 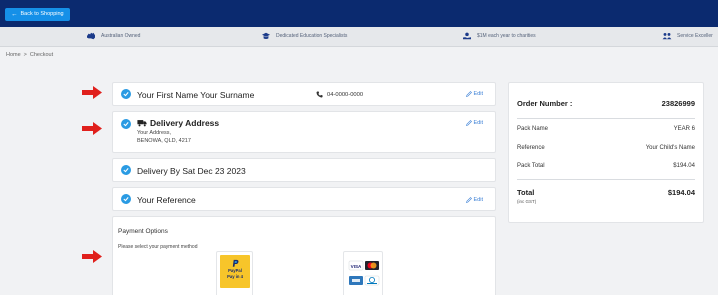 I want to click on order-number-row: Order Number : 23826999, so click(x=606, y=103).